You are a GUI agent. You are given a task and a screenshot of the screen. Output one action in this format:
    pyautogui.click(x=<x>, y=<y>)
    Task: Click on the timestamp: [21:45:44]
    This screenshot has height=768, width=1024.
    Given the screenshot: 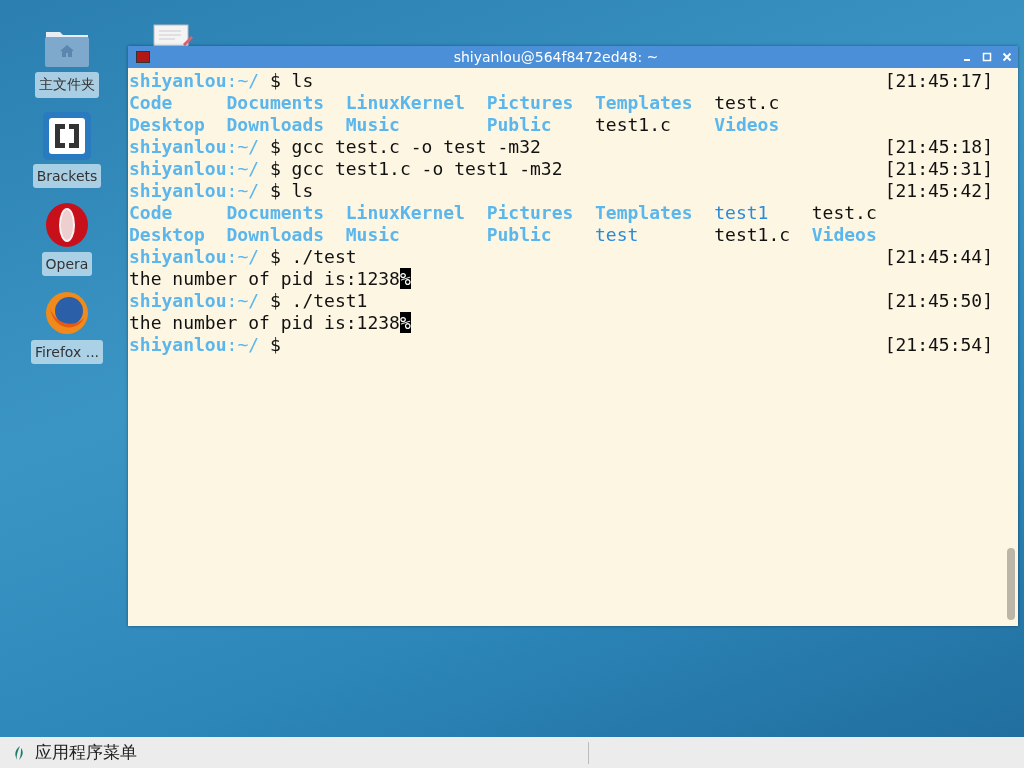 What is the action you would take?
    pyautogui.click(x=938, y=257)
    